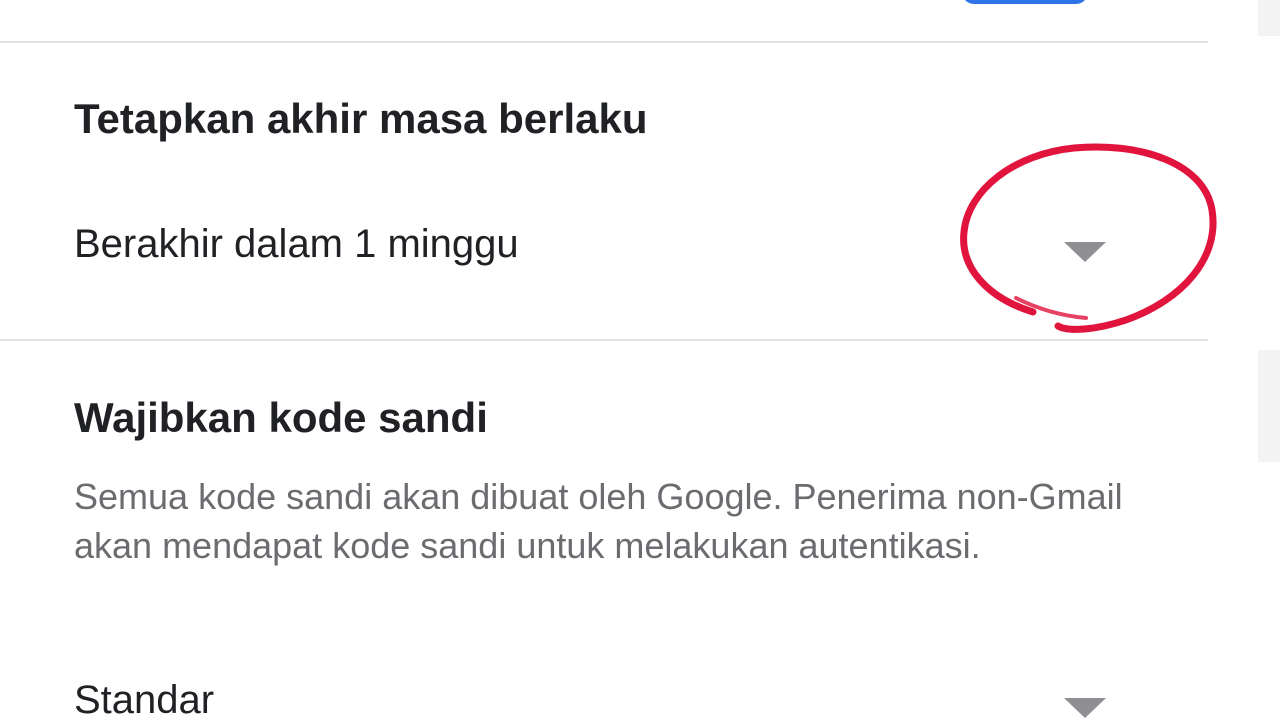 The width and height of the screenshot is (1280, 720). I want to click on passcode-section-title: Wajibkan kode sandi, so click(281, 417).